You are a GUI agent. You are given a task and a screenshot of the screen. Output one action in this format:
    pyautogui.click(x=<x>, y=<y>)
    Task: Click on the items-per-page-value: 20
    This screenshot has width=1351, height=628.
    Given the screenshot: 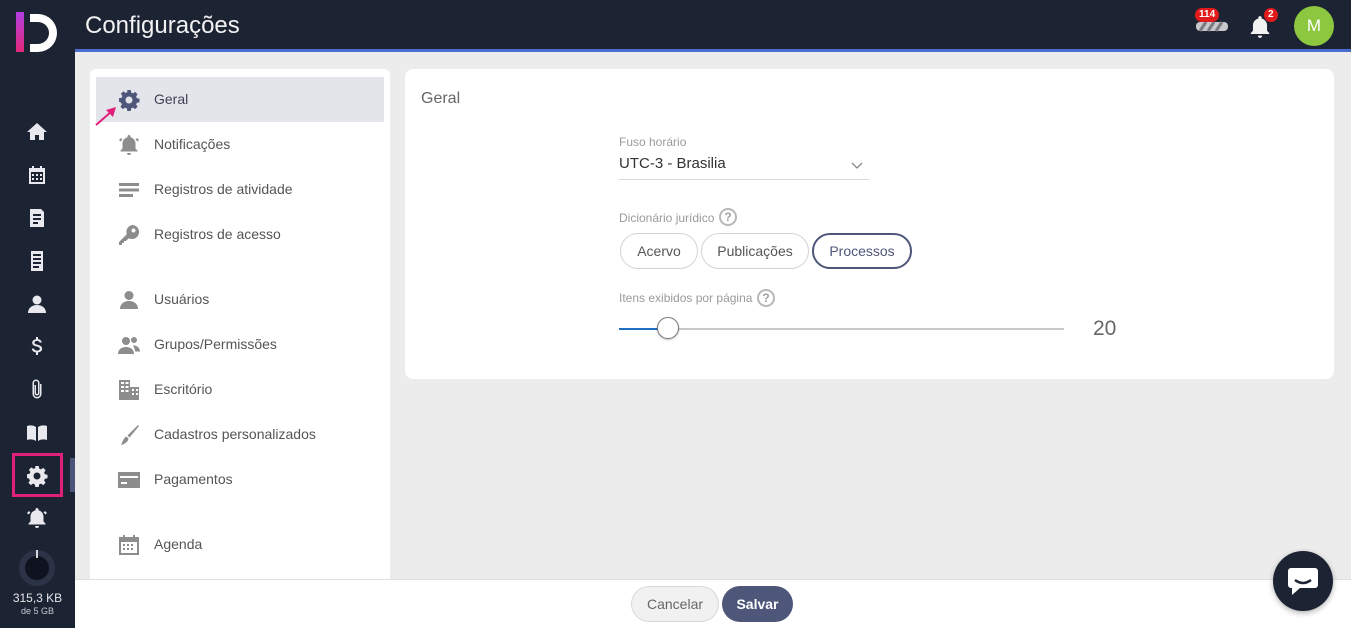 What is the action you would take?
    pyautogui.click(x=1105, y=328)
    